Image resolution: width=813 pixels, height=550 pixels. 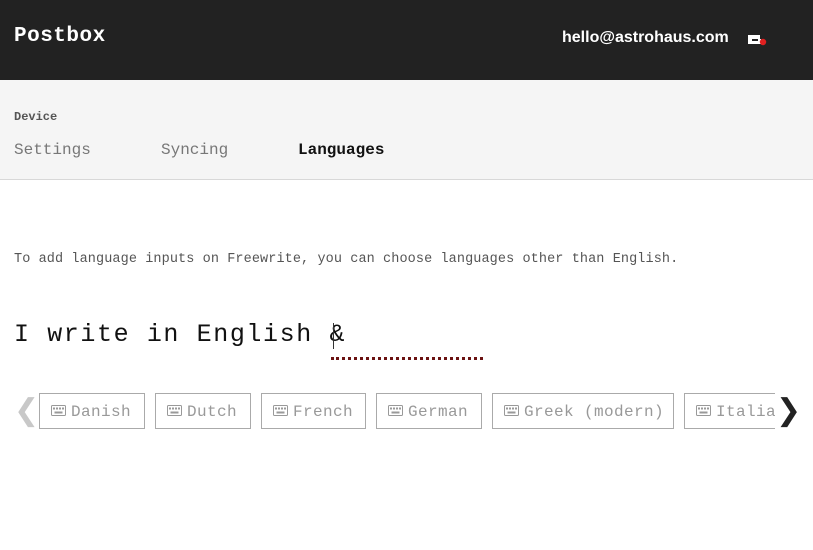 I want to click on language-chip-label: Danish, so click(x=101, y=412).